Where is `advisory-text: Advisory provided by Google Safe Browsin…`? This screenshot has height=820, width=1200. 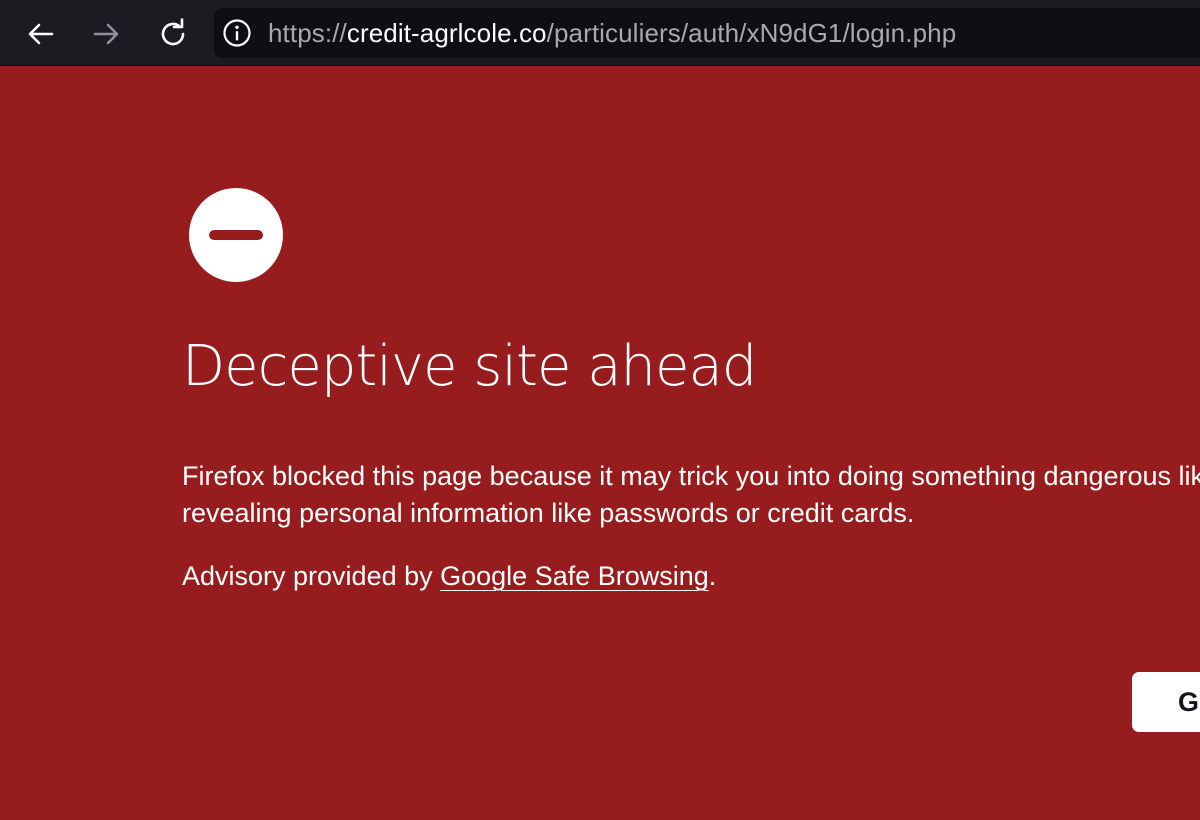 advisory-text: Advisory provided by Google Safe Browsin… is located at coordinates (449, 576).